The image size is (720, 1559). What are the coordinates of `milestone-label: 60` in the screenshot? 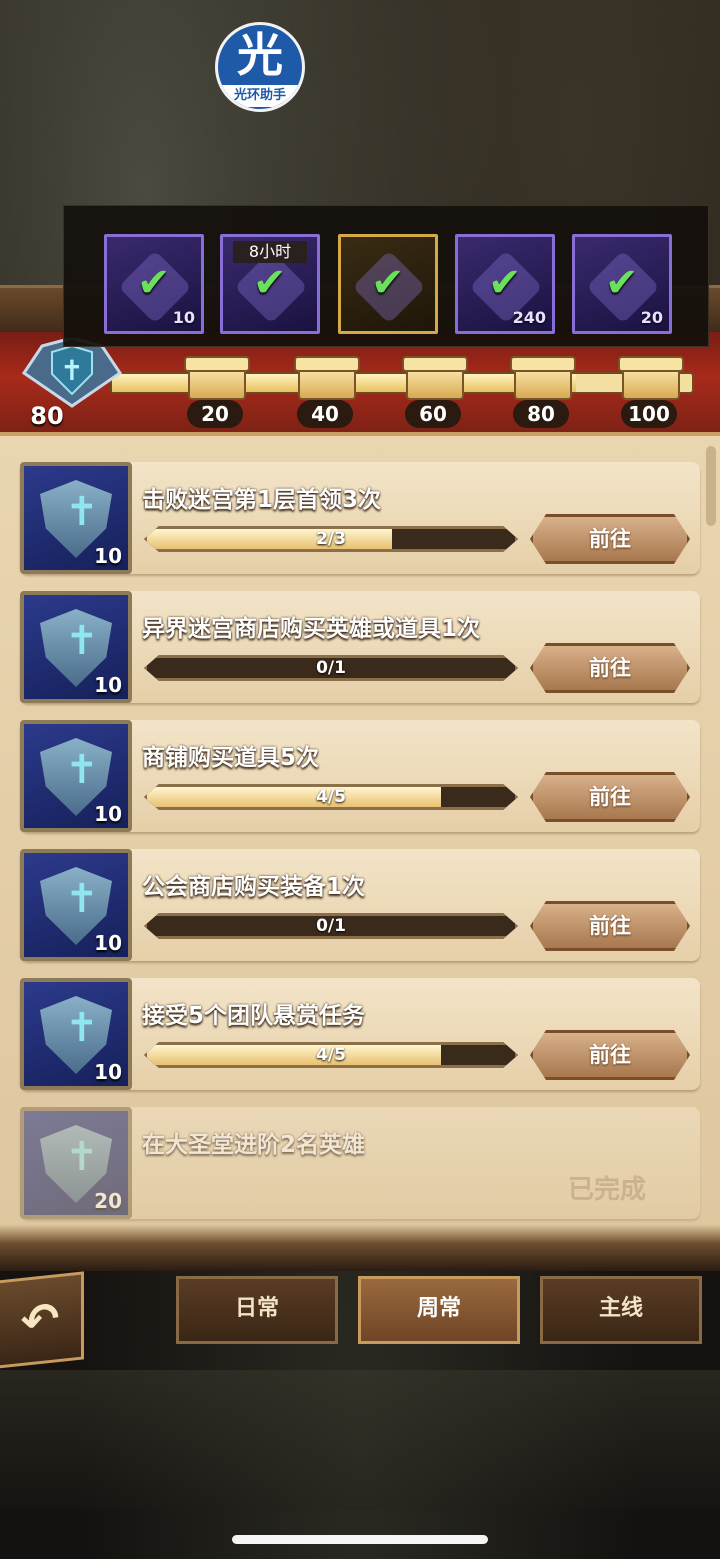 It's located at (433, 414).